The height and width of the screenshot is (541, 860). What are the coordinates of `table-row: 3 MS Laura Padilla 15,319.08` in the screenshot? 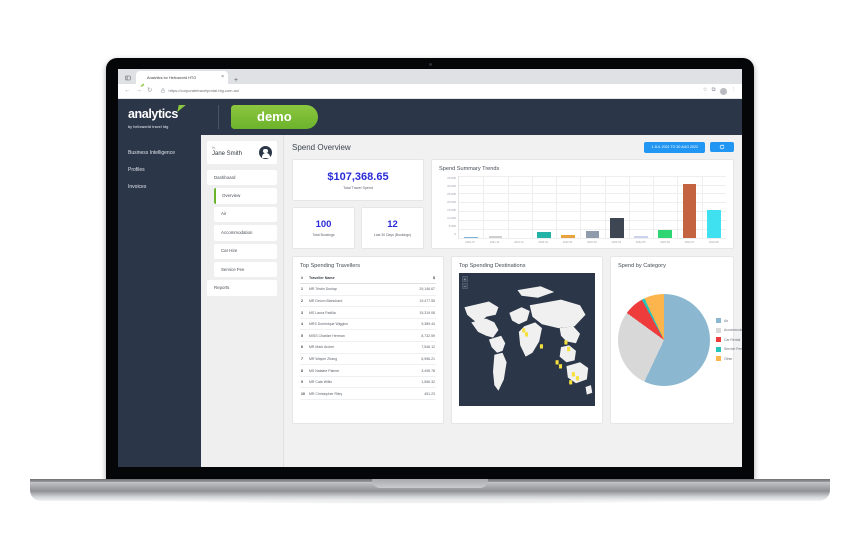 It's located at (368, 312).